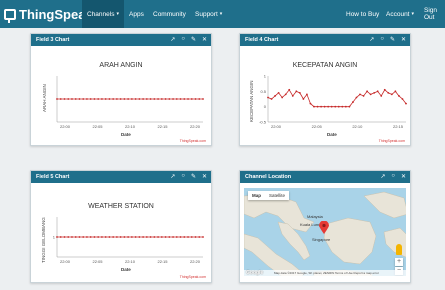  I want to click on x-tick-label: 22:05, so click(97, 126).